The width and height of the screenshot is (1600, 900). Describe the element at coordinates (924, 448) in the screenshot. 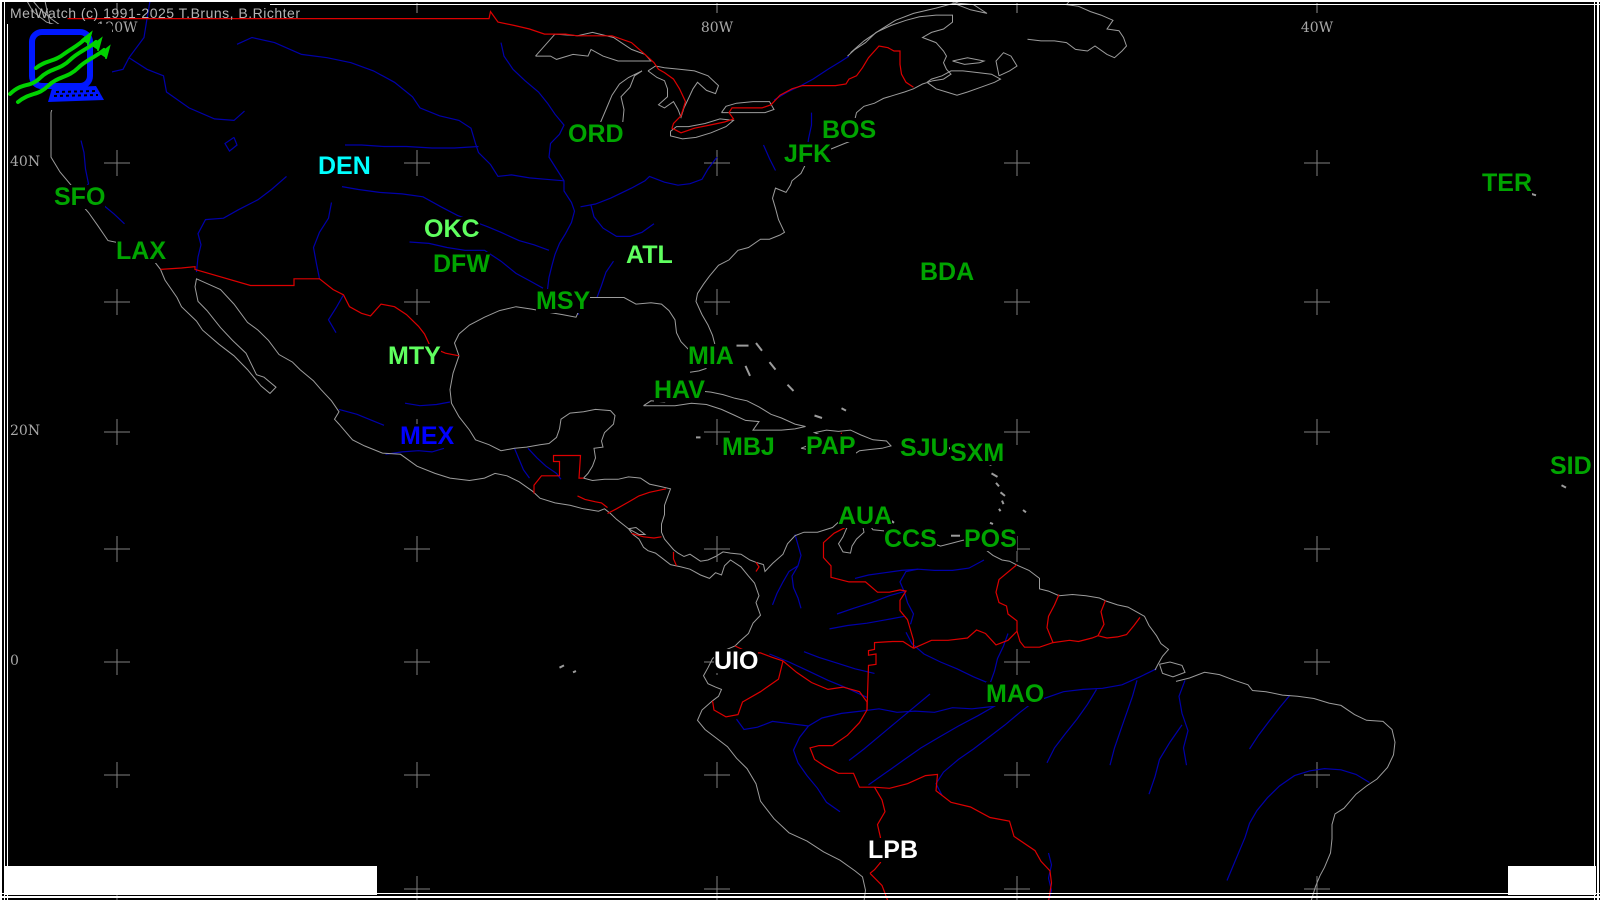

I see `station-label-SJU: SJU` at that location.